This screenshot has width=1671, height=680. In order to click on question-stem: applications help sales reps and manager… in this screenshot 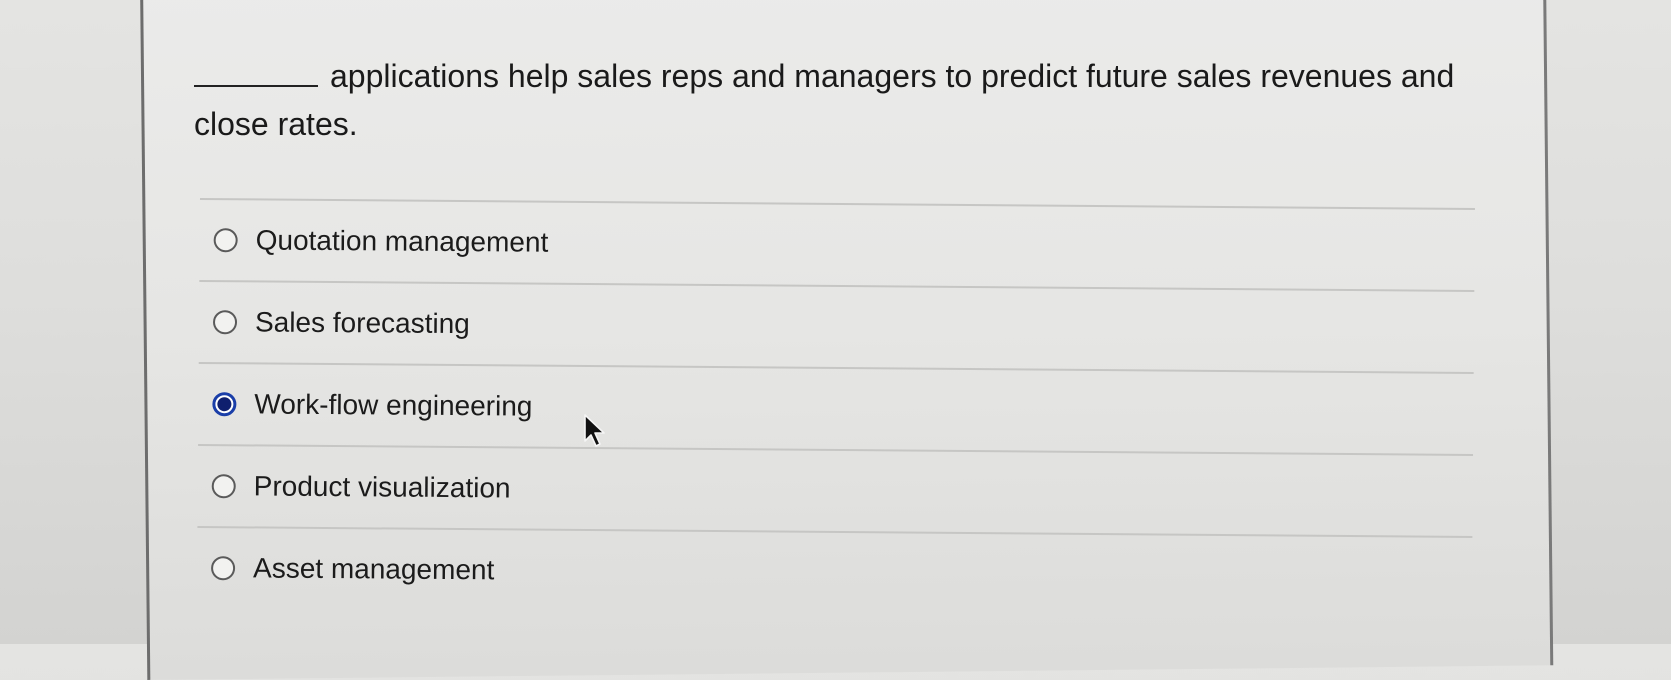, I will do `click(824, 100)`.